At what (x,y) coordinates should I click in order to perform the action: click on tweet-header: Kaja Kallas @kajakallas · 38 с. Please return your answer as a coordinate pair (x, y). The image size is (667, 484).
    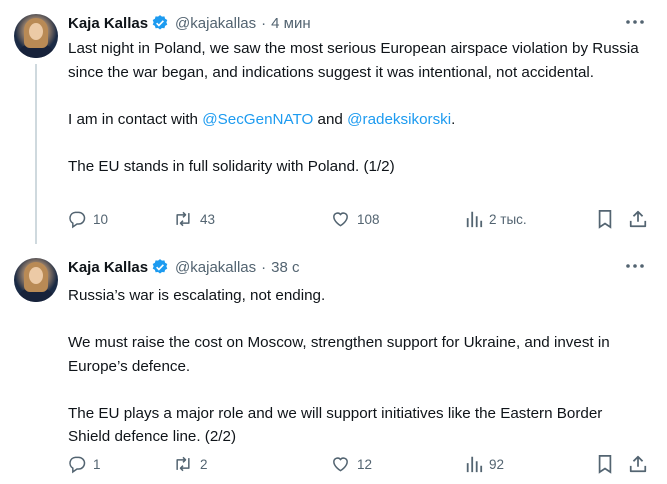
    Looking at the image, I should click on (184, 267).